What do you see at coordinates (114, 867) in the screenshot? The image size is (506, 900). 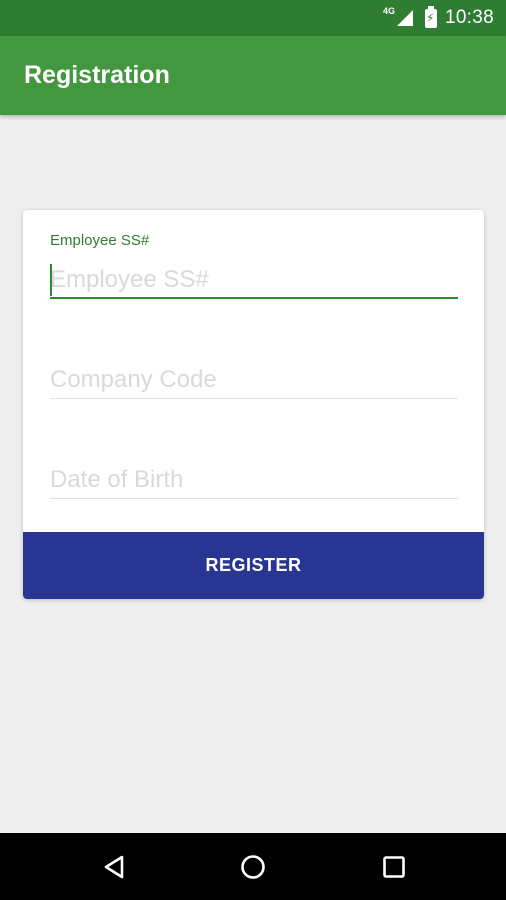 I see `back-icon` at bounding box center [114, 867].